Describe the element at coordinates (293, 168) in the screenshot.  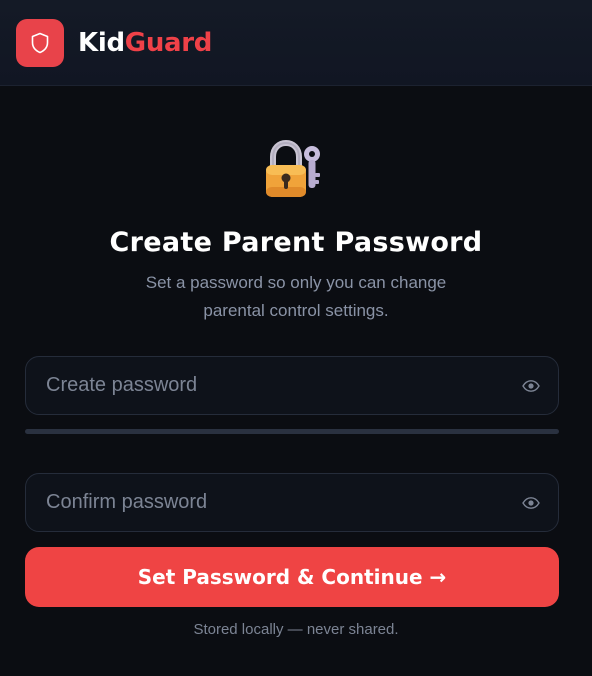
I see `lock-with-key-icon` at that location.